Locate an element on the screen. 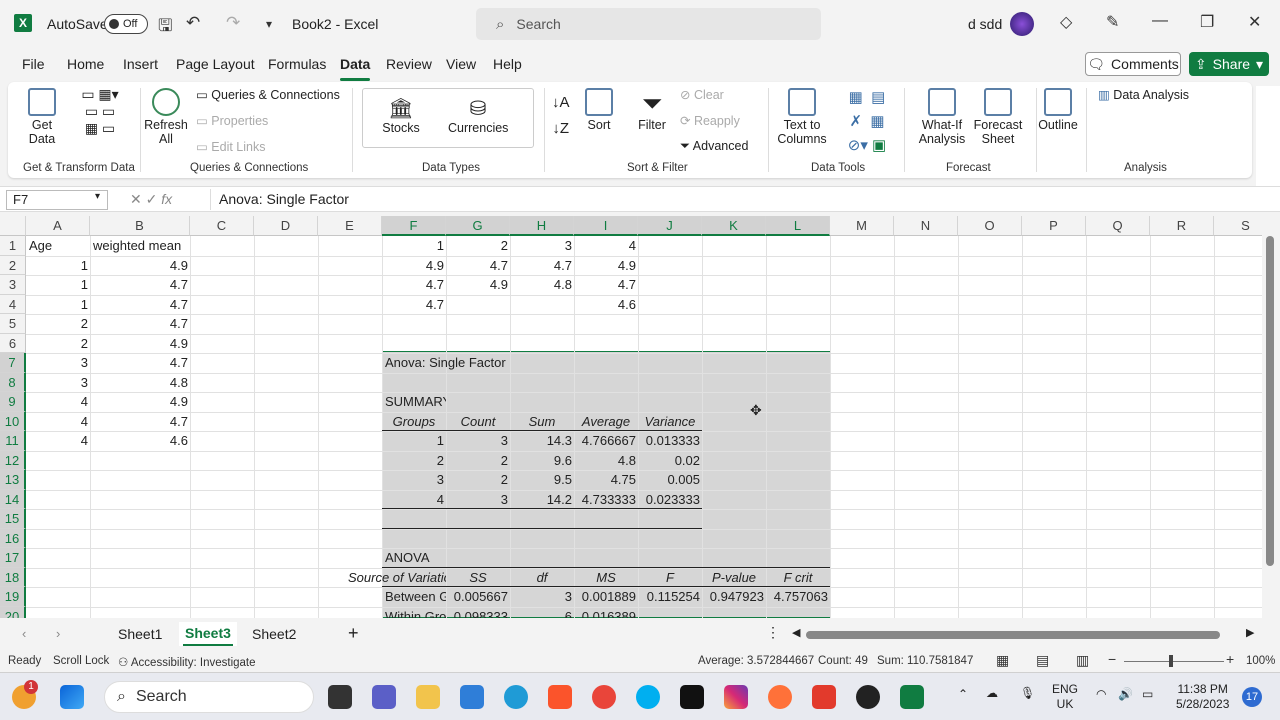 The width and height of the screenshot is (1280, 720). file-explorer-icon is located at coordinates (428, 697).